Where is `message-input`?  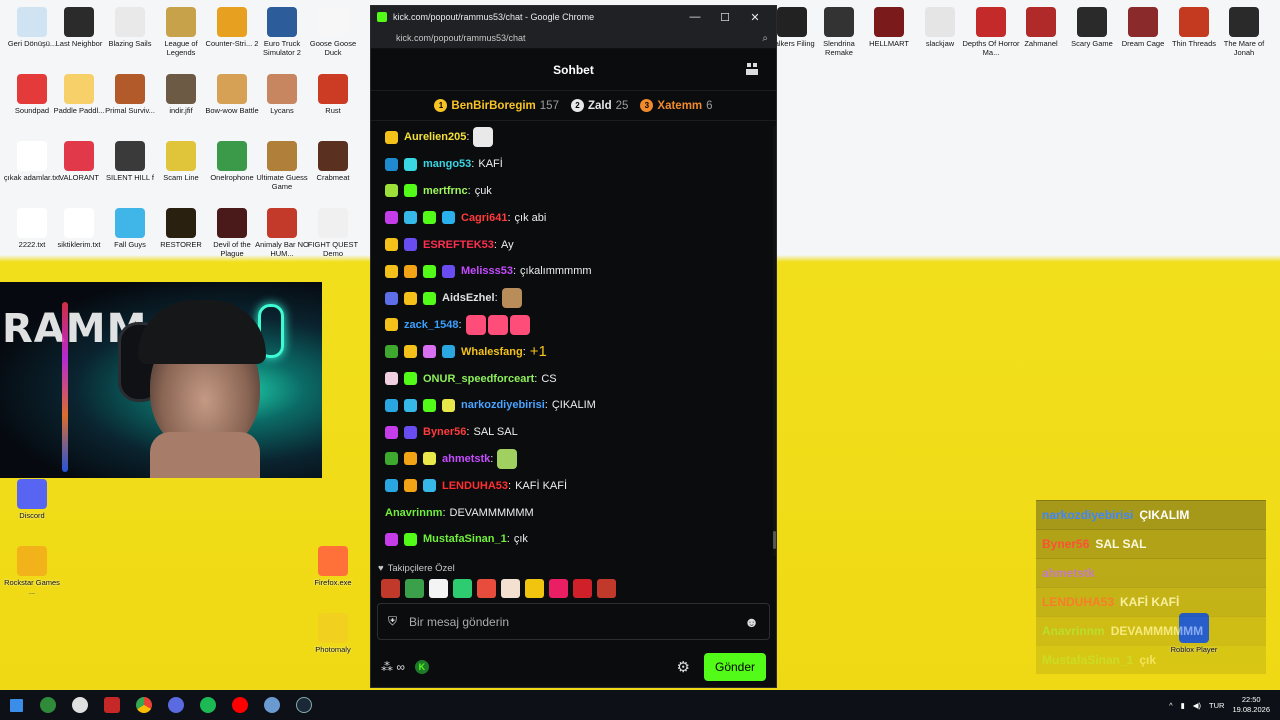
message-input is located at coordinates (577, 621).